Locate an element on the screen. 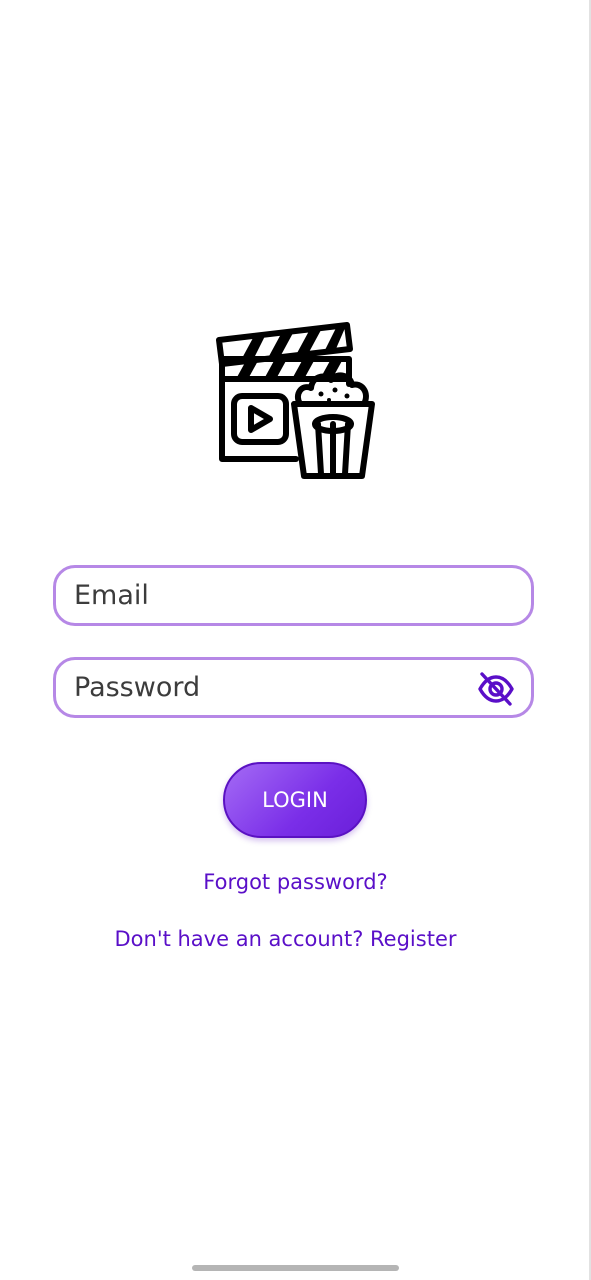 Image resolution: width=591 pixels, height=1280 pixels. home-indicator is located at coordinates (295, 1268).